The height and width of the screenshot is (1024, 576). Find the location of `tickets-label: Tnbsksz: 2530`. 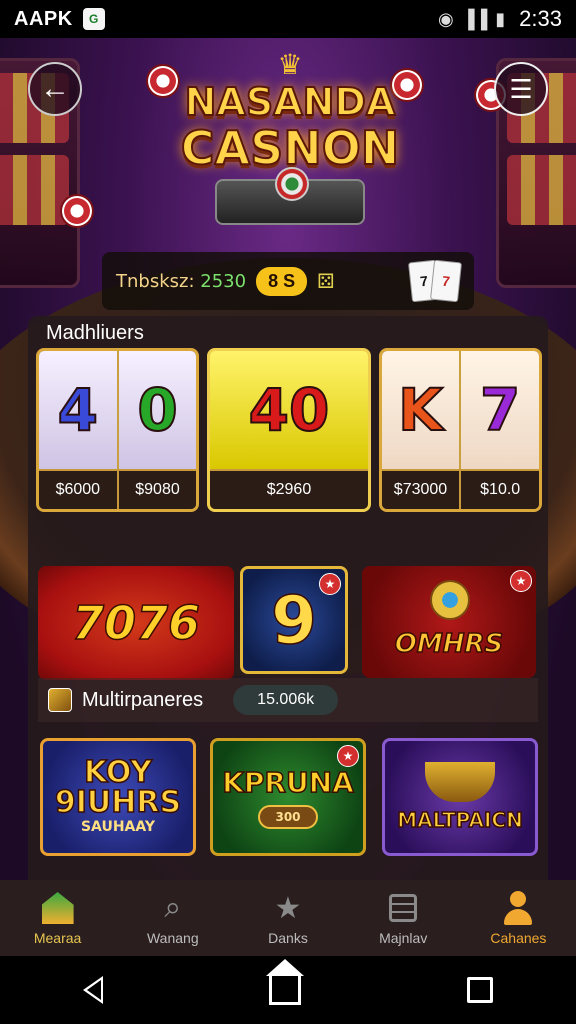

tickets-label: Tnbsksz: 2530 is located at coordinates (181, 281).